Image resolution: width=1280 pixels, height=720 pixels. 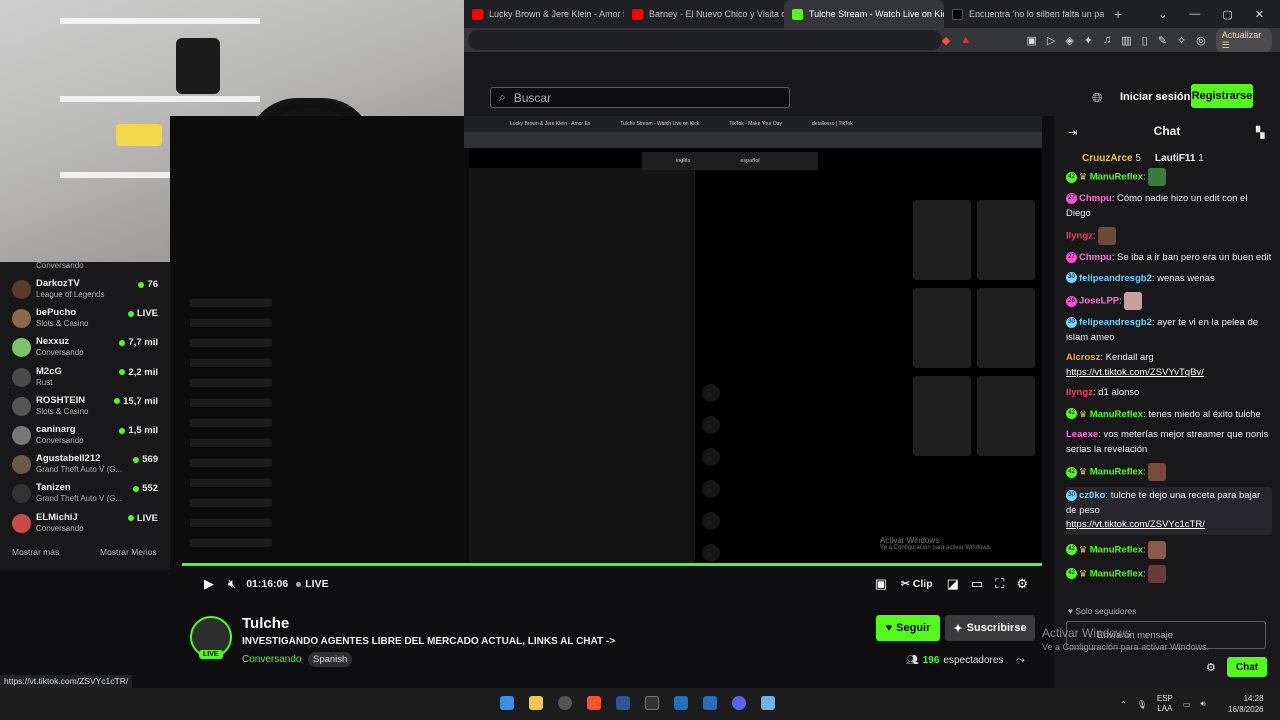 What do you see at coordinates (999, 584) in the screenshot?
I see `fullscreen-icon: ⛶` at bounding box center [999, 584].